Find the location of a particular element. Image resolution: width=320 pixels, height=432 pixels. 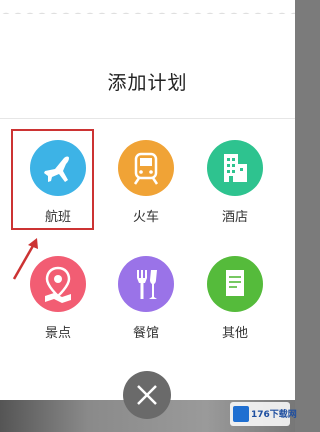

train-icon is located at coordinates (146, 168).